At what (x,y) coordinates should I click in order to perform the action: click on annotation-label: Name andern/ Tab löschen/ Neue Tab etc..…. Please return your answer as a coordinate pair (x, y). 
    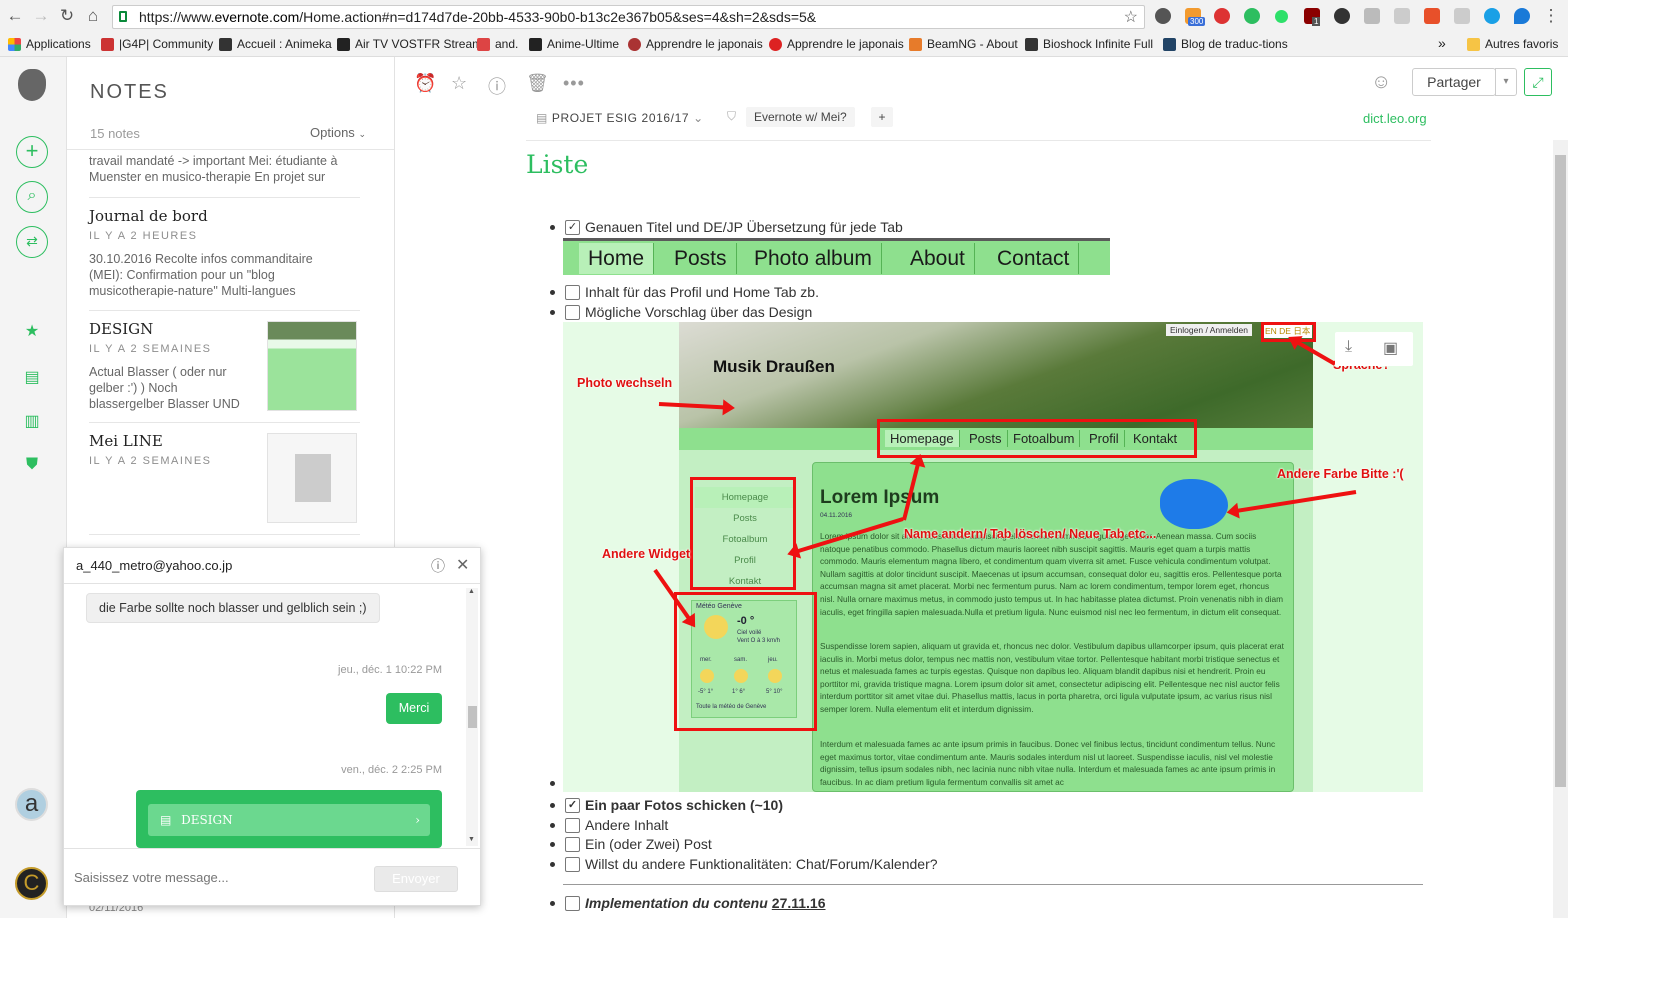
    Looking at the image, I should click on (1030, 534).